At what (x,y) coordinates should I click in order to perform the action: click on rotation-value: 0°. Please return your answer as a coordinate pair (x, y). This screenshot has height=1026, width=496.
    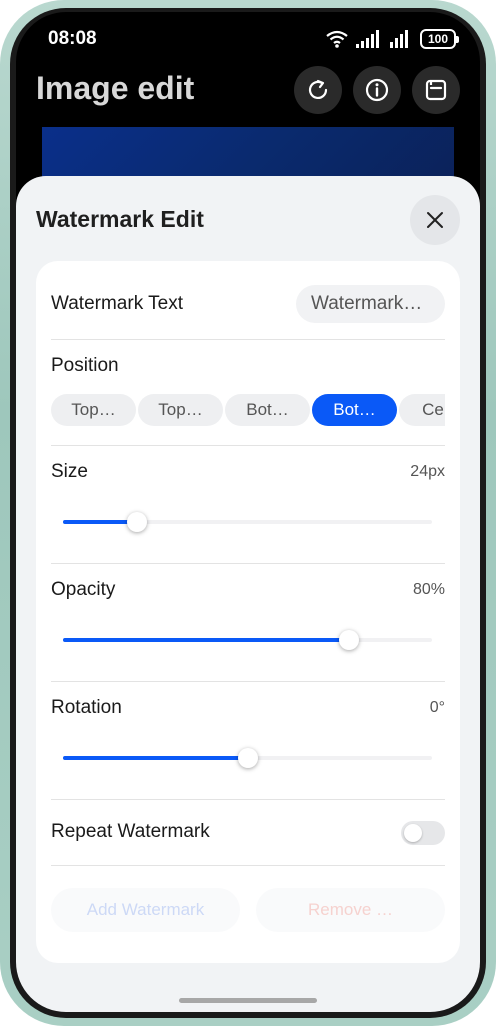
    Looking at the image, I should click on (437, 707).